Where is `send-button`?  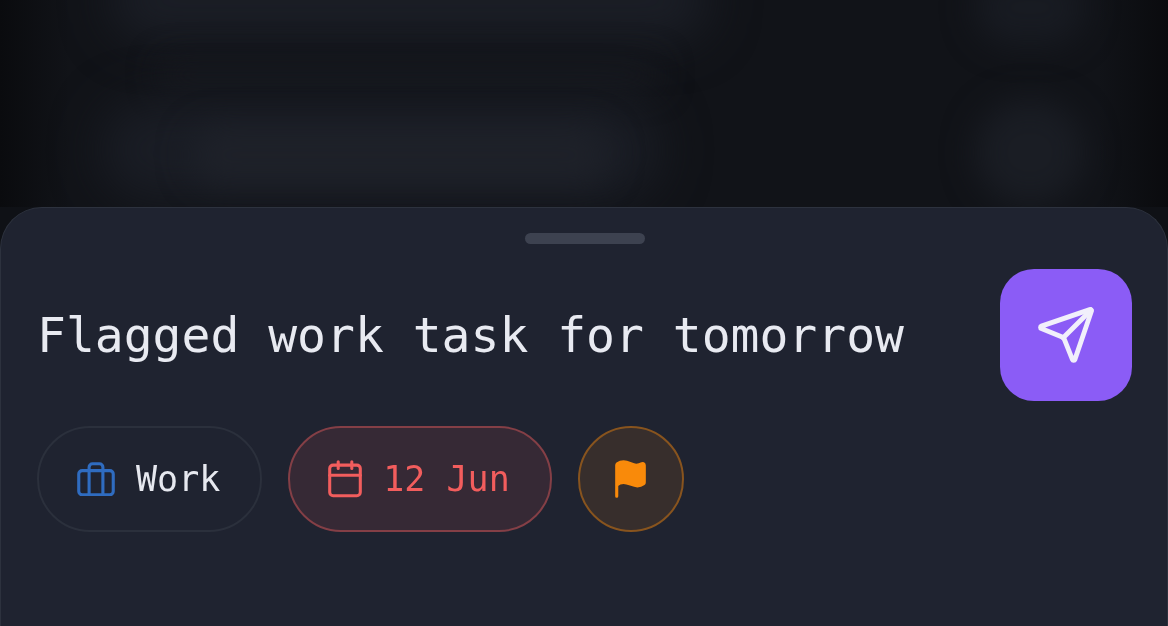
send-button is located at coordinates (1066, 335).